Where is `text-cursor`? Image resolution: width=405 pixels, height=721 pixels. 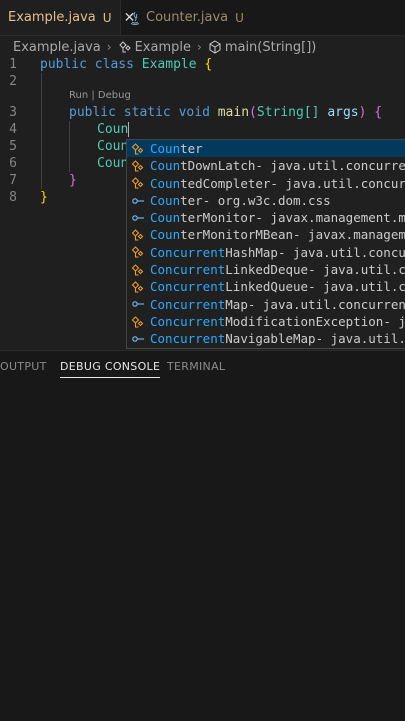 text-cursor is located at coordinates (129, 129).